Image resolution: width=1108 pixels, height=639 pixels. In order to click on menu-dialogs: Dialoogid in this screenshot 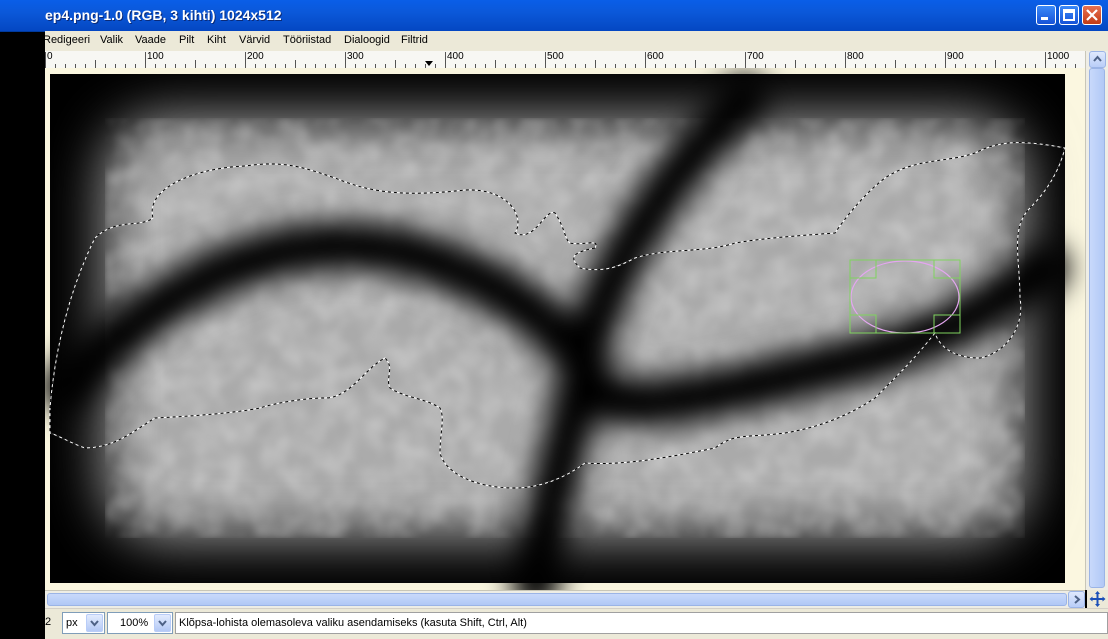, I will do `click(367, 40)`.